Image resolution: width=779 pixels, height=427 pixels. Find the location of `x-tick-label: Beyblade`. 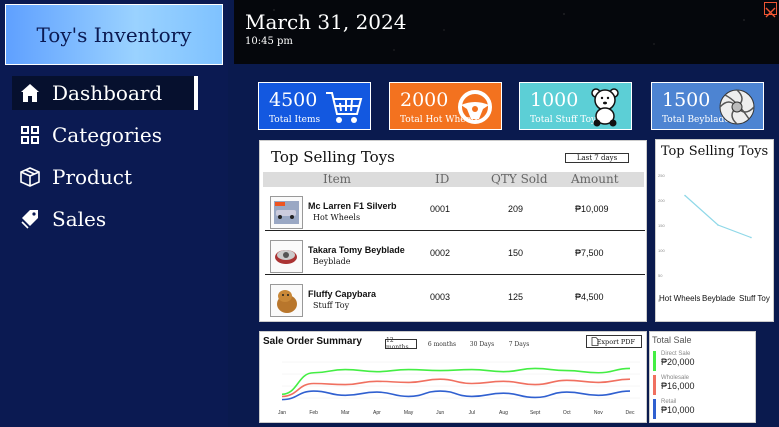

x-tick-label: Beyblade is located at coordinates (719, 298).